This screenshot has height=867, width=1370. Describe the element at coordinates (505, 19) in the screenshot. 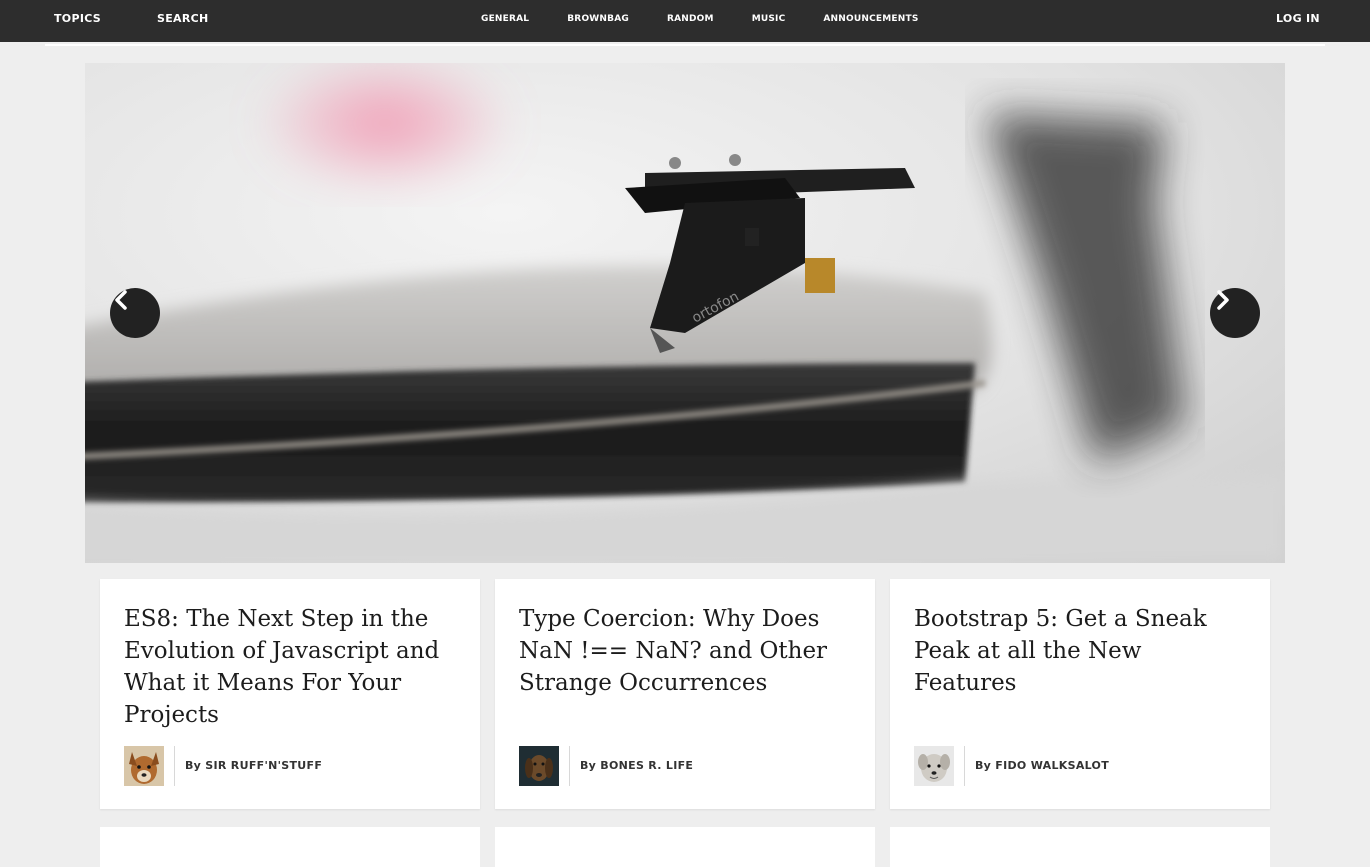

I see `nav-general: GENERAL` at that location.